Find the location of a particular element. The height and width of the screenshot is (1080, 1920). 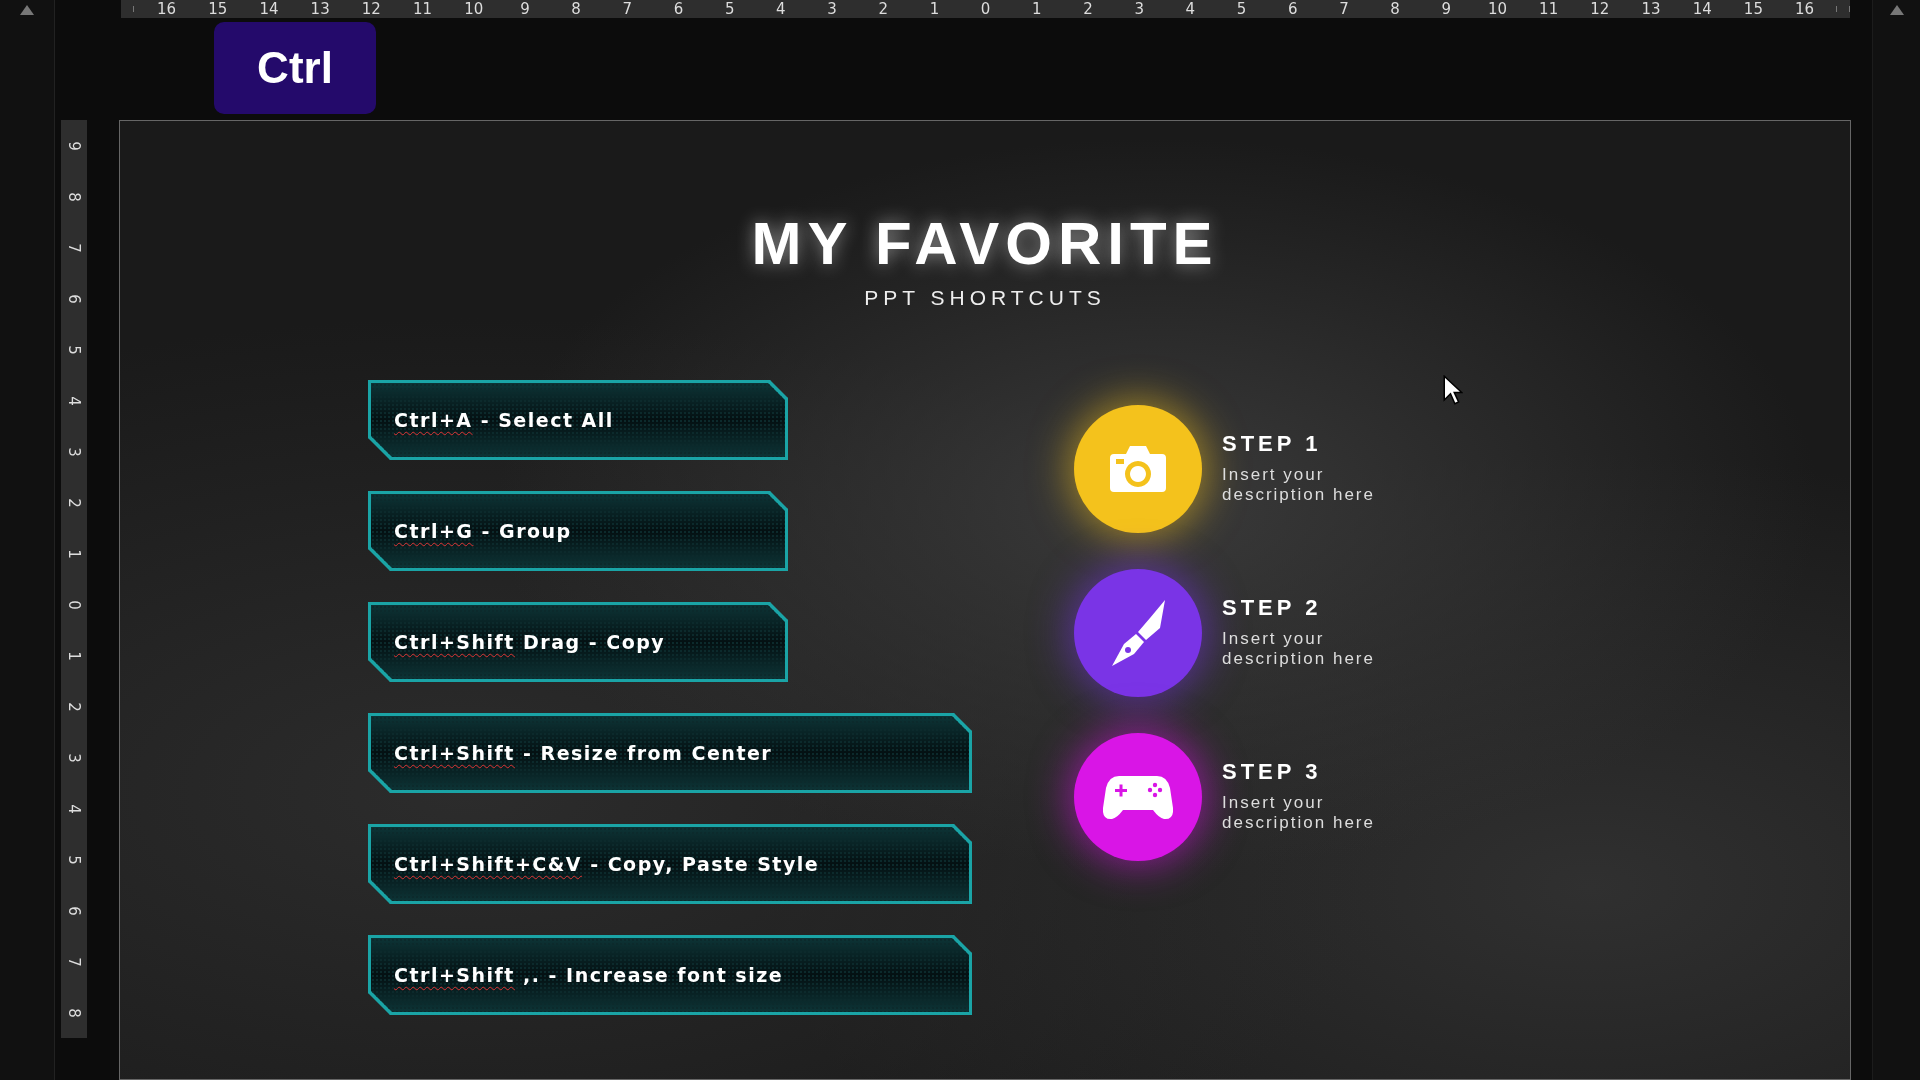

slide-title: MY FAVORITE is located at coordinates (985, 243).